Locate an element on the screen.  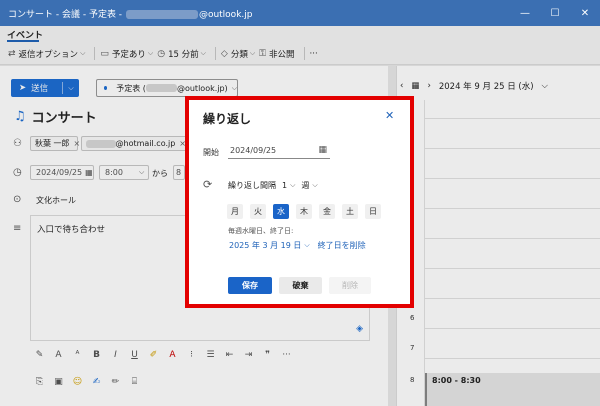
interval-value: 1 is located at coordinates (284, 185).